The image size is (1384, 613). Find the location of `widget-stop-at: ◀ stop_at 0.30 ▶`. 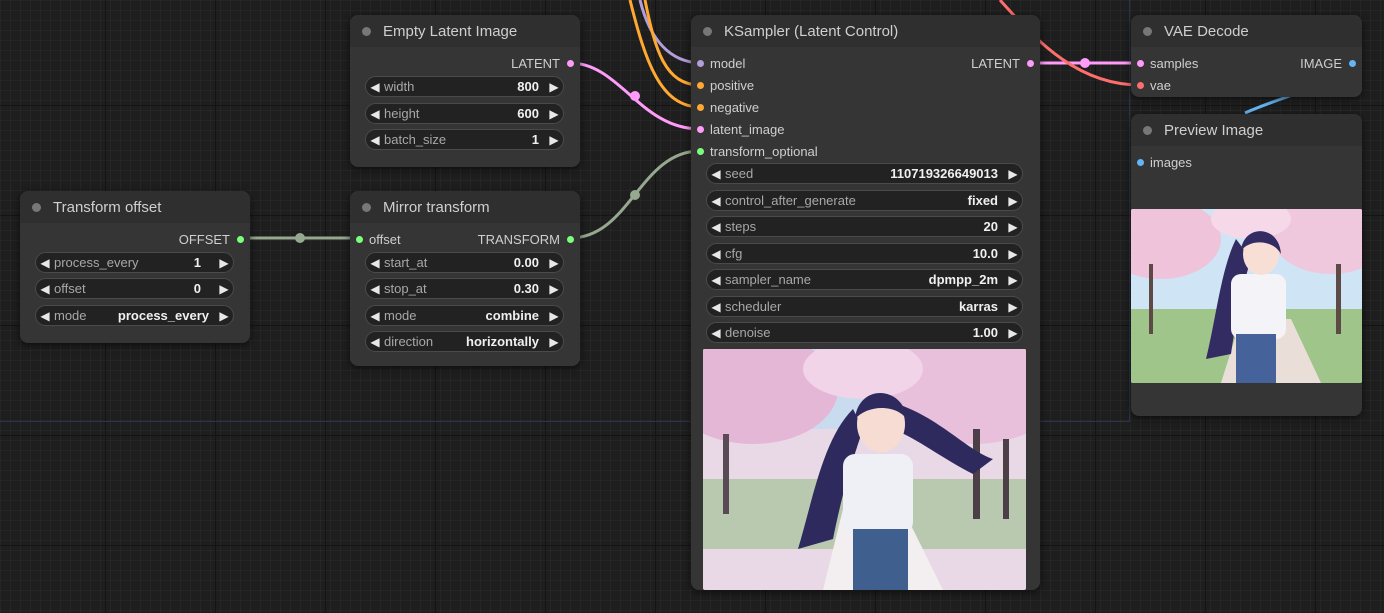

widget-stop-at: ◀ stop_at 0.30 ▶ is located at coordinates (464, 288).